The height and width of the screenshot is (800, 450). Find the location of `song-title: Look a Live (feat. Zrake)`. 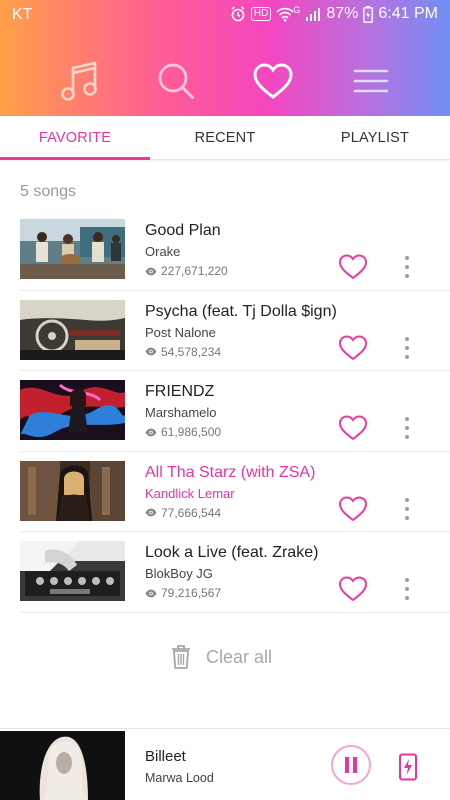

song-title: Look a Live (feat. Zrake) is located at coordinates (232, 552).